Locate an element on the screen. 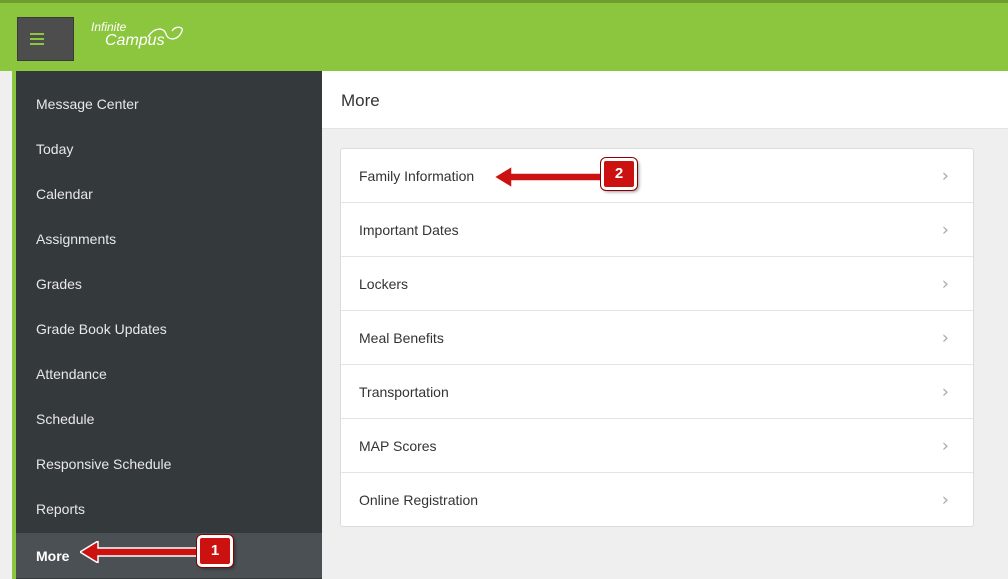 The height and width of the screenshot is (579, 1008). sidebar-item-label: More is located at coordinates (53, 555).